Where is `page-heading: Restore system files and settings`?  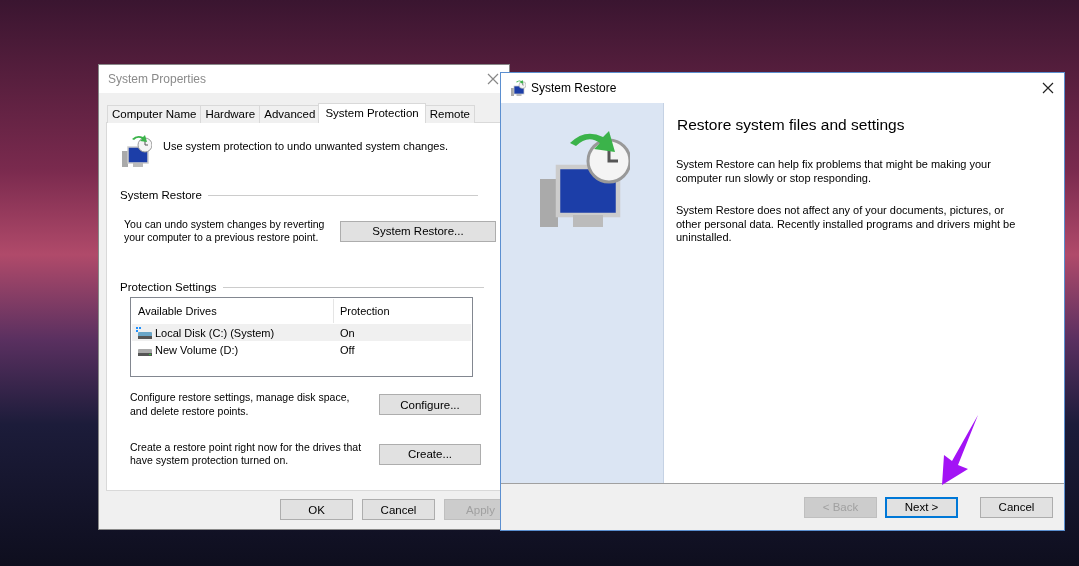 page-heading: Restore system files and settings is located at coordinates (791, 125).